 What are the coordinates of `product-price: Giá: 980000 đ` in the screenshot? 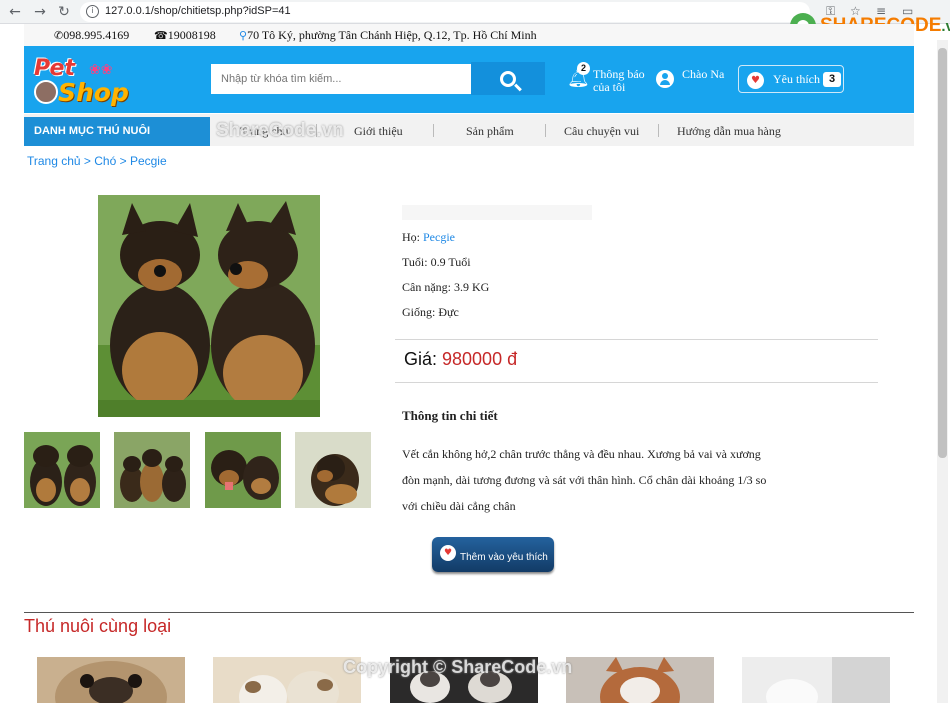 It's located at (460, 359).